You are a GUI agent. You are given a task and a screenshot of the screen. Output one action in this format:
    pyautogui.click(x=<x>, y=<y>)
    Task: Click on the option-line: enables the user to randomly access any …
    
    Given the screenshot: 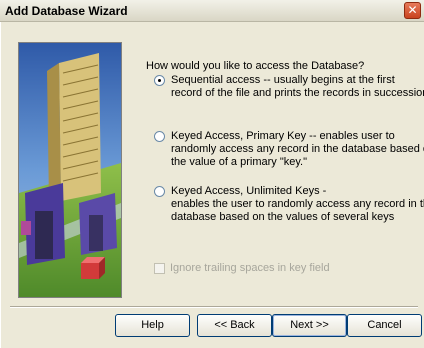 What is the action you would take?
    pyautogui.click(x=297, y=204)
    